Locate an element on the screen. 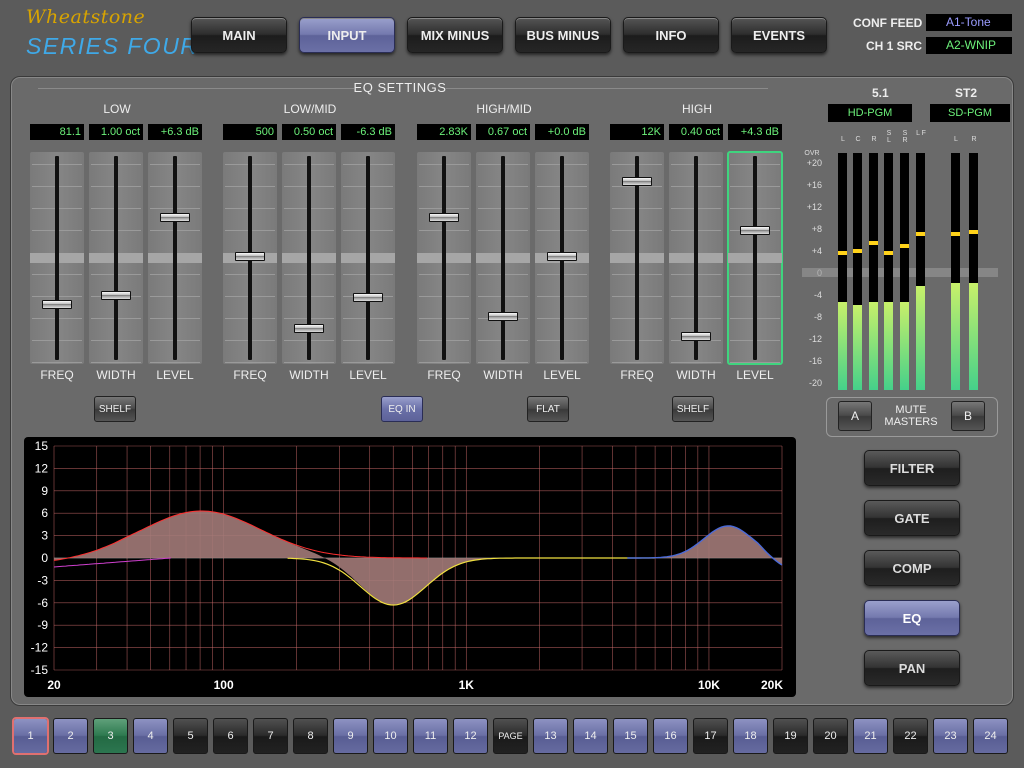 The image size is (1024, 768). channel-button-1: 1 is located at coordinates (30, 736).